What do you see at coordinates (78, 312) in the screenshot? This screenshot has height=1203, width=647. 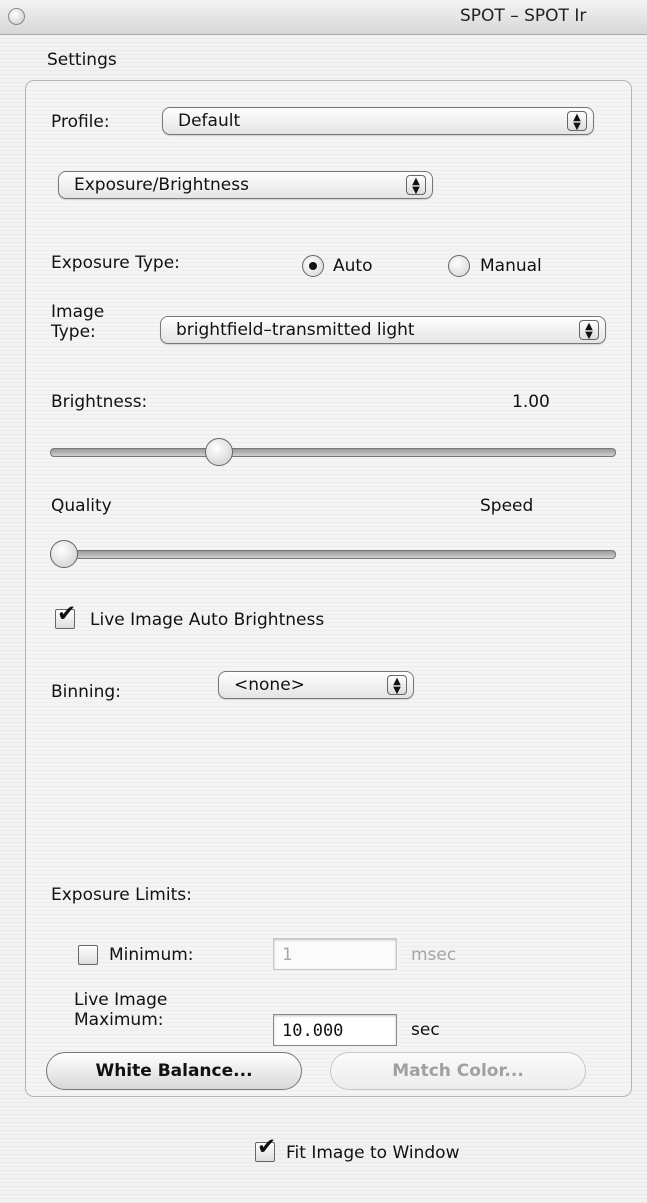 I see `image-type-label-line1: Image` at bounding box center [78, 312].